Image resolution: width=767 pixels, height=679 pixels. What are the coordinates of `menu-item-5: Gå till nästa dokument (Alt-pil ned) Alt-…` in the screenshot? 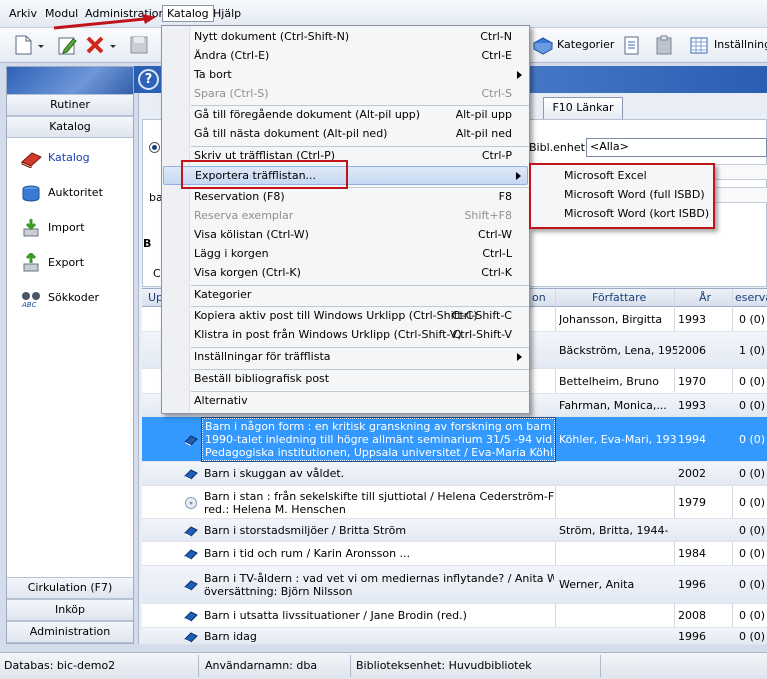 It's located at (345, 134).